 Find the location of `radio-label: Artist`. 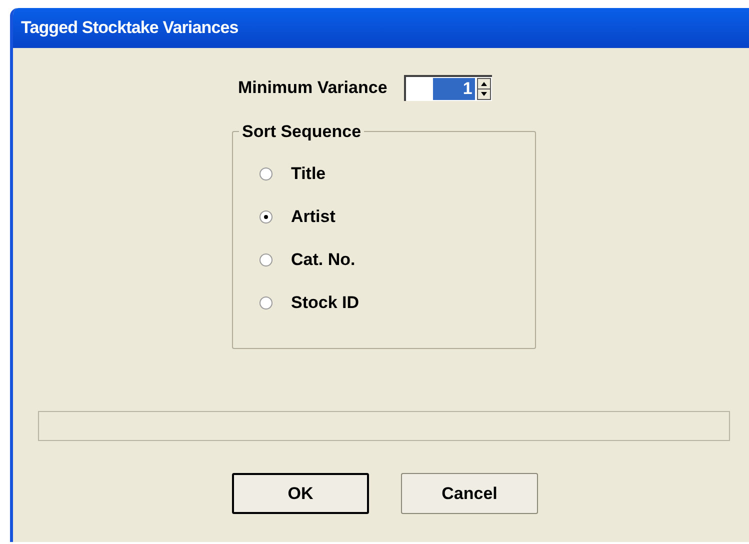

radio-label: Artist is located at coordinates (313, 217).